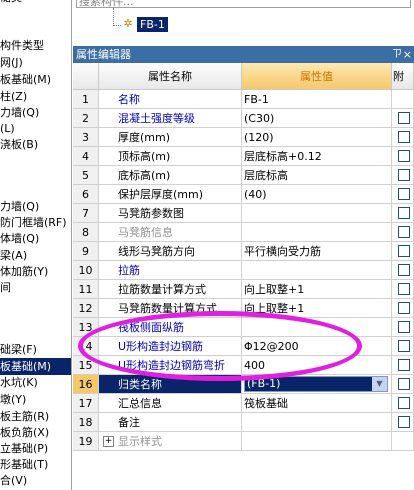 The width and height of the screenshot is (414, 490). What do you see at coordinates (5, 287) in the screenshot?
I see `tree-item: 间` at bounding box center [5, 287].